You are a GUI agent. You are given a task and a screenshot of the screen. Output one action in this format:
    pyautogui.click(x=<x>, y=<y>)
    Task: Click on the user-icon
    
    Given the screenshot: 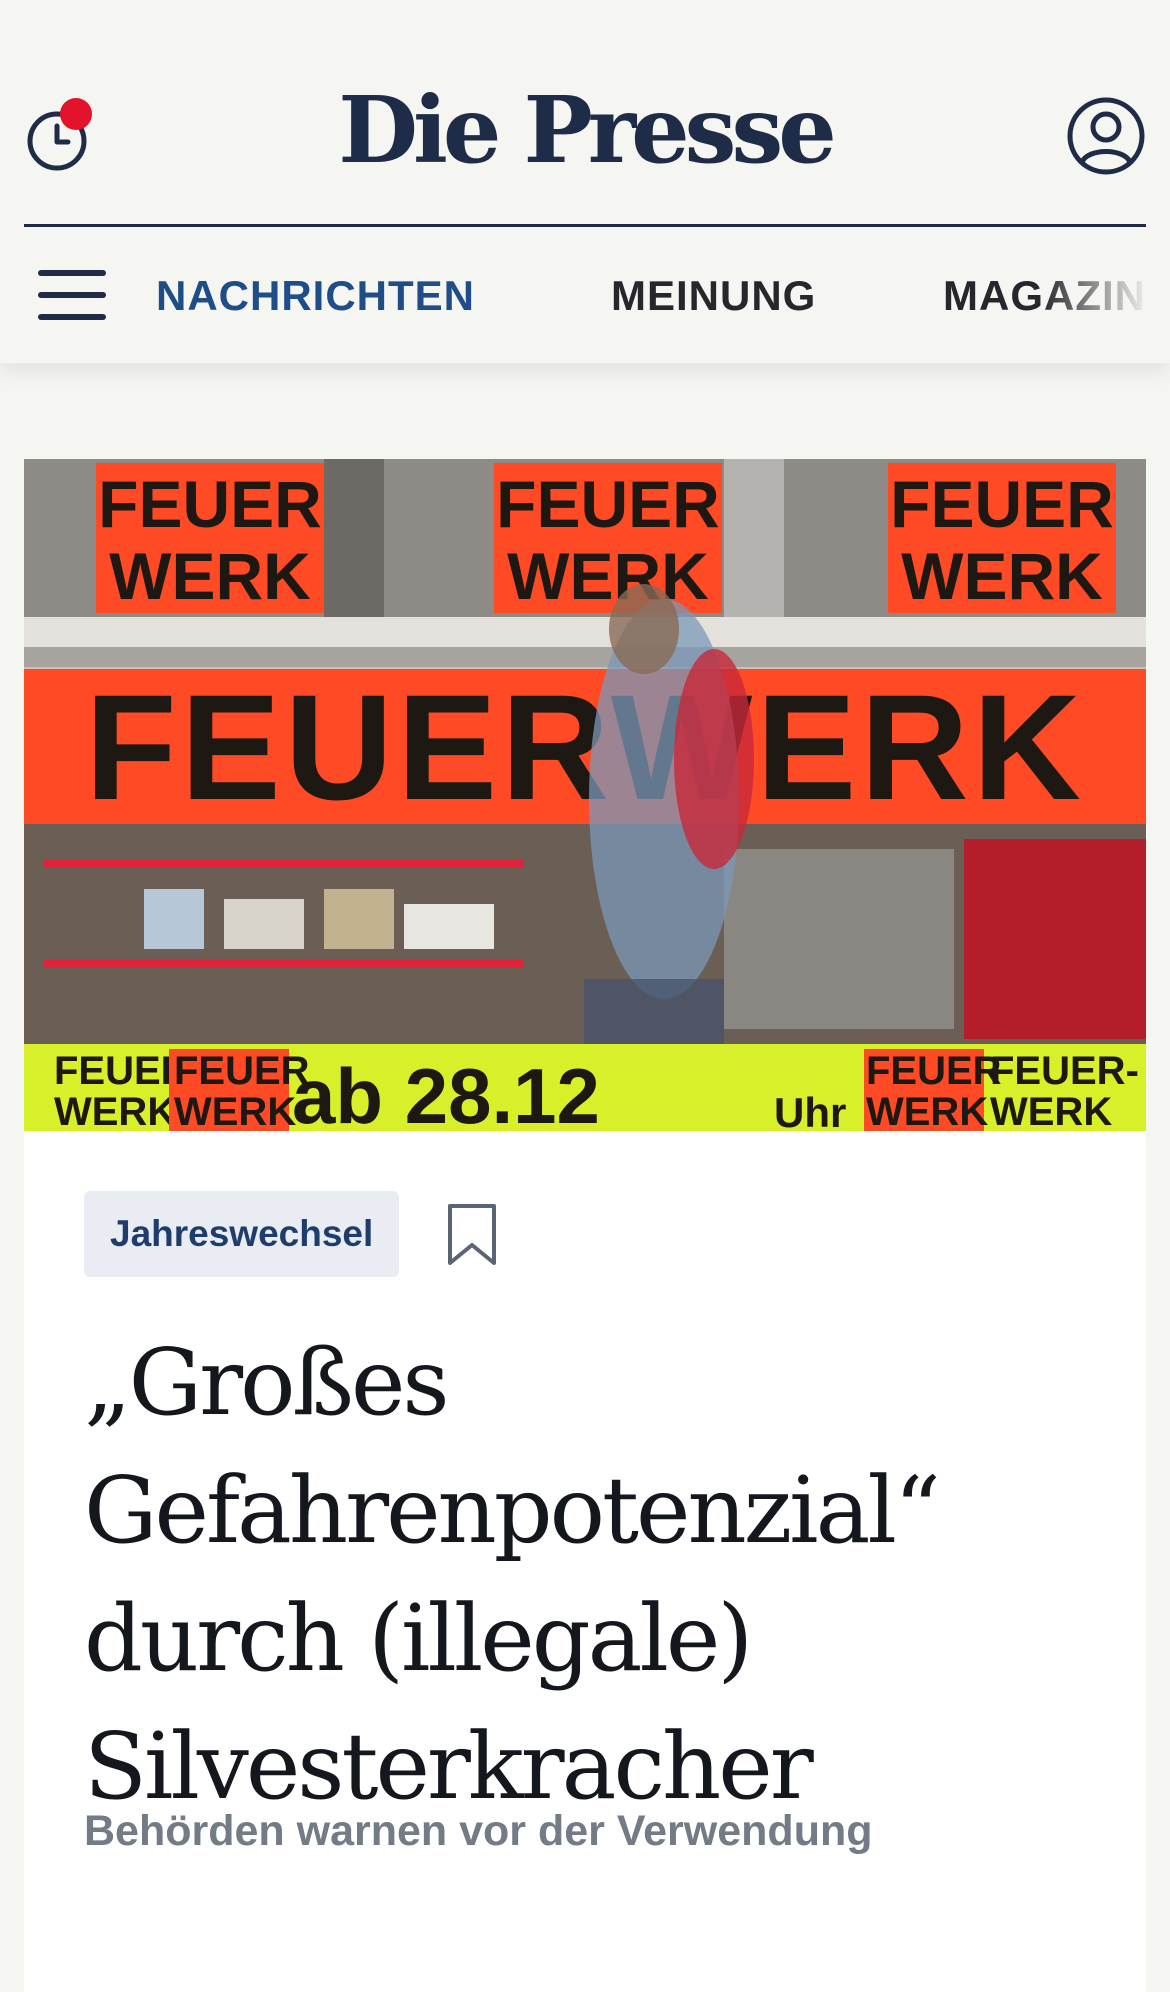 What is the action you would take?
    pyautogui.click(x=1106, y=136)
    